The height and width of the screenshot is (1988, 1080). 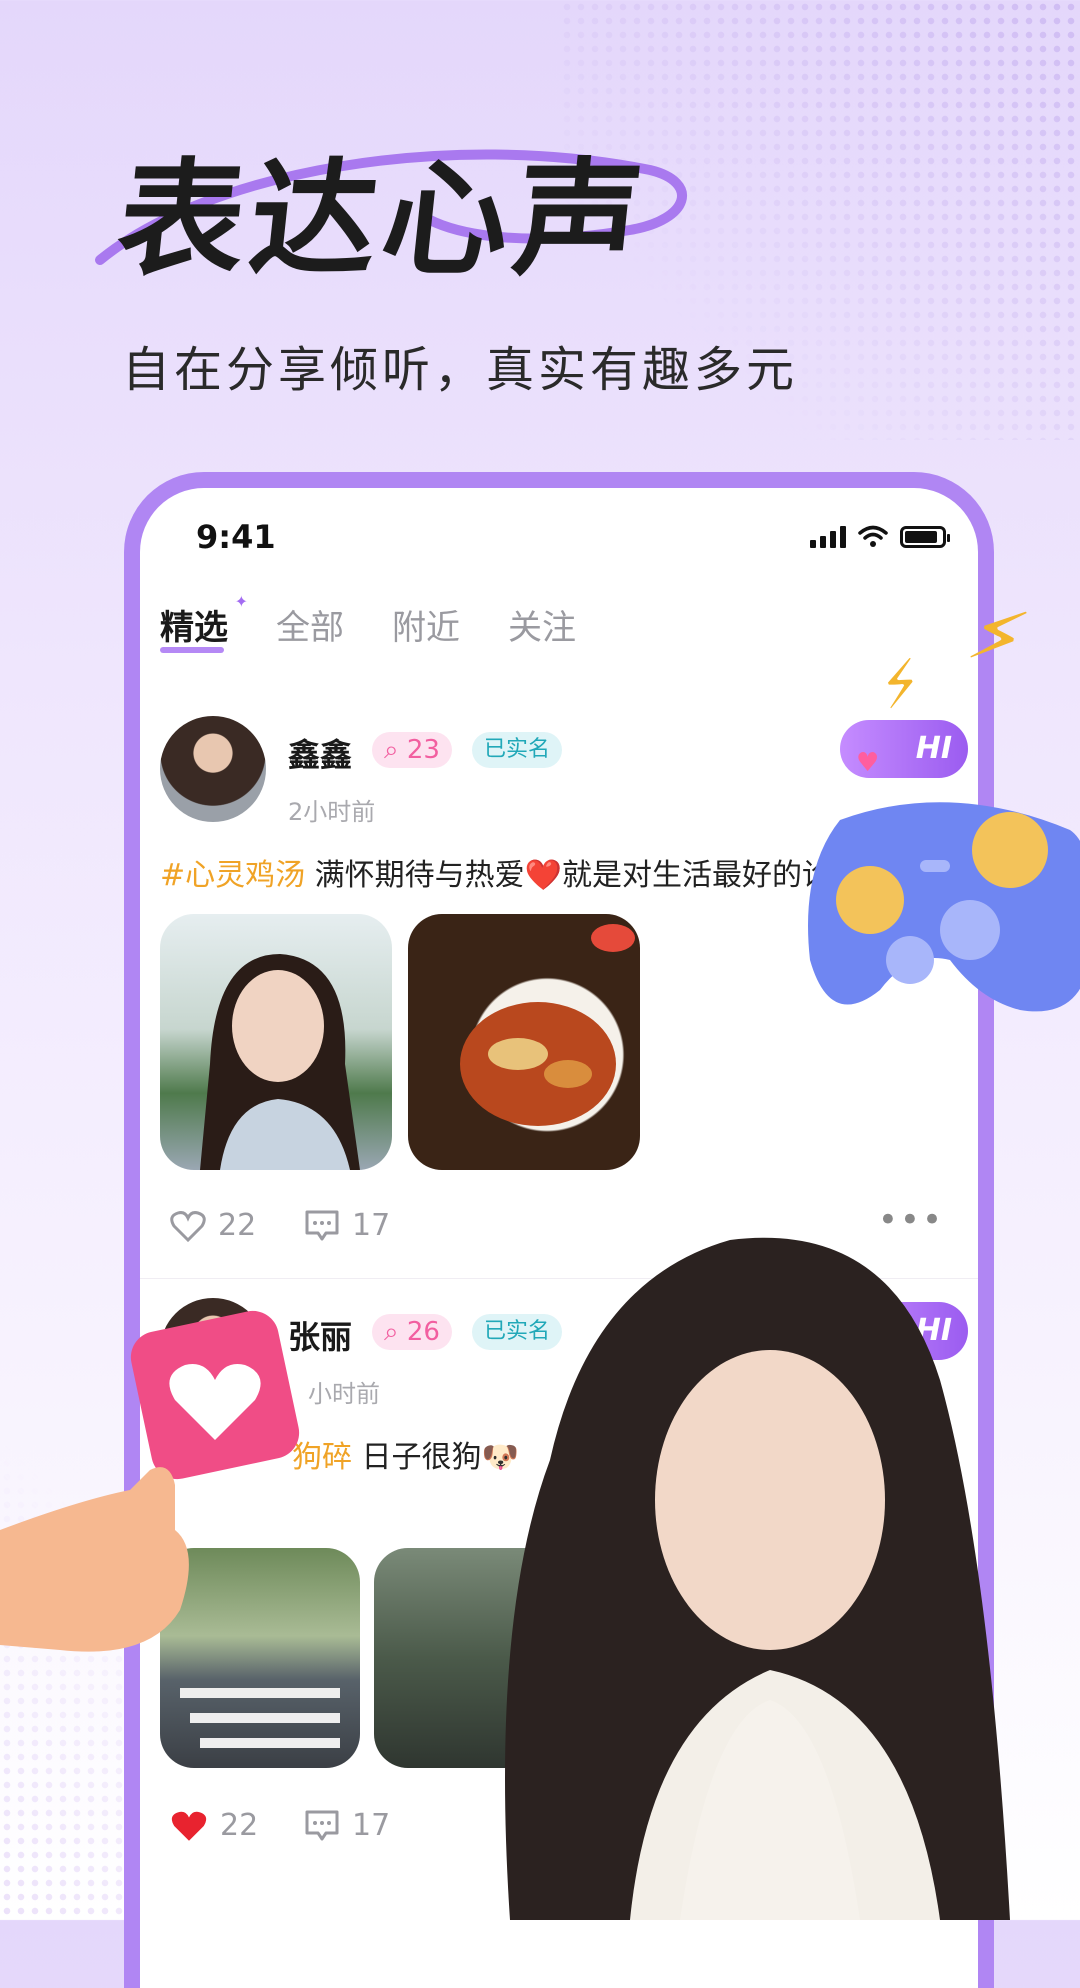 I want to click on headline: 表达心声, so click(x=383, y=219).